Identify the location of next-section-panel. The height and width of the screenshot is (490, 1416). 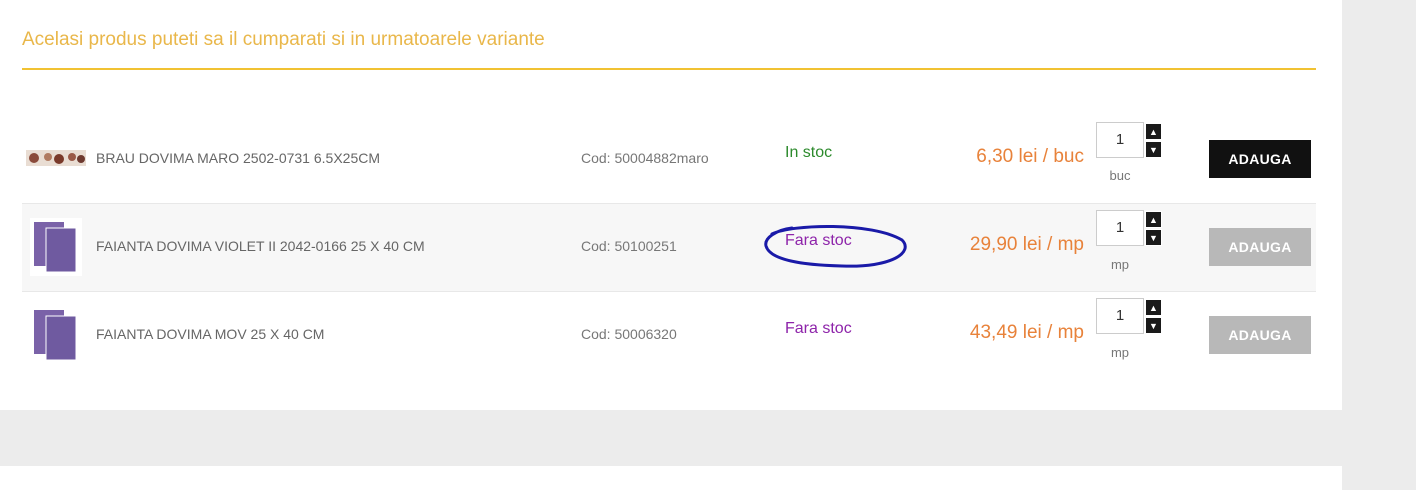
(671, 478).